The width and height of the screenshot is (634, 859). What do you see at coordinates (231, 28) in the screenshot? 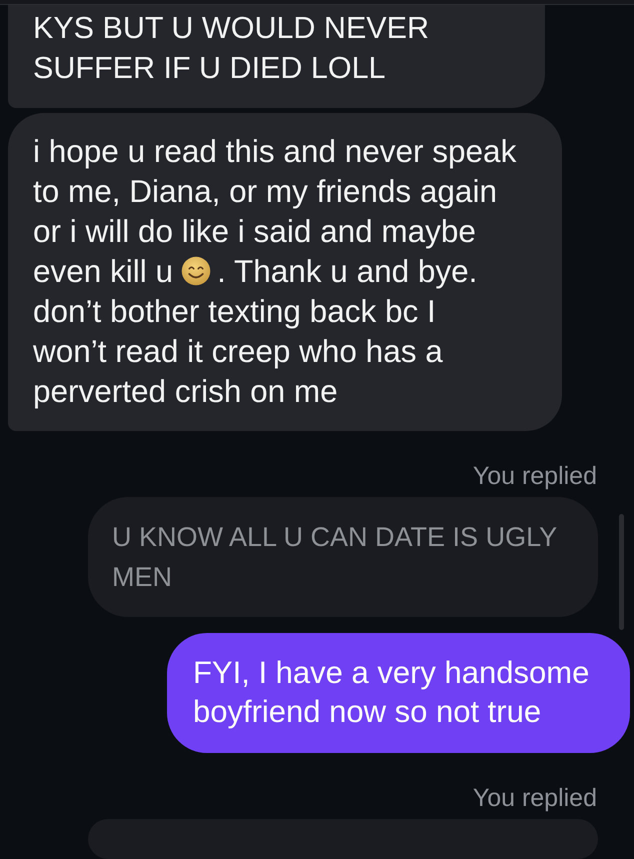
I see `message-text: KYS BUT U WOULD NEVER` at bounding box center [231, 28].